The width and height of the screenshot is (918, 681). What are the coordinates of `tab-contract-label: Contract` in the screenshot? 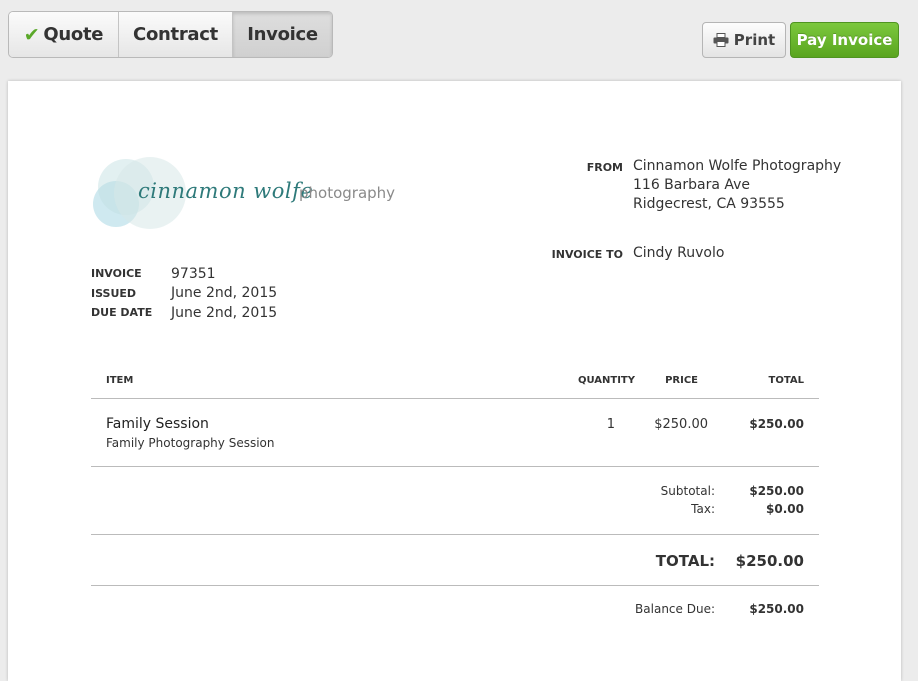 It's located at (175, 34).